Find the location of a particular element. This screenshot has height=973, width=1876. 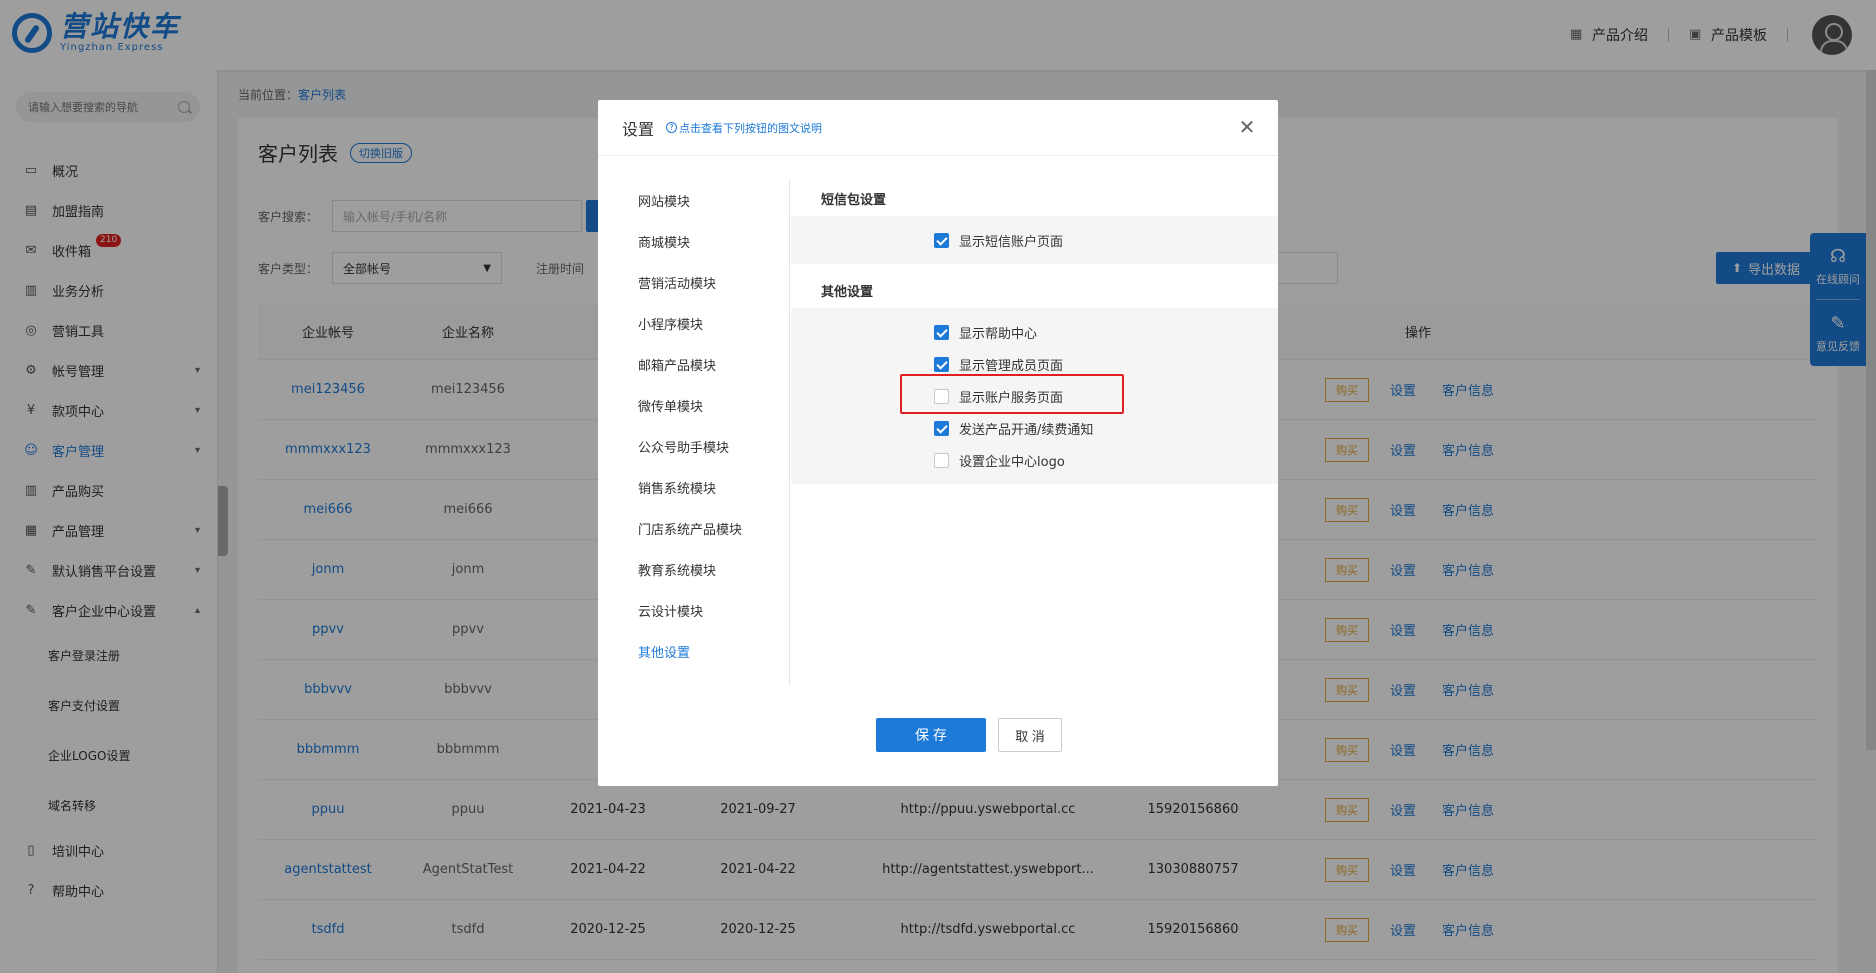

option-label: 设置企业中心logo is located at coordinates (1012, 462).